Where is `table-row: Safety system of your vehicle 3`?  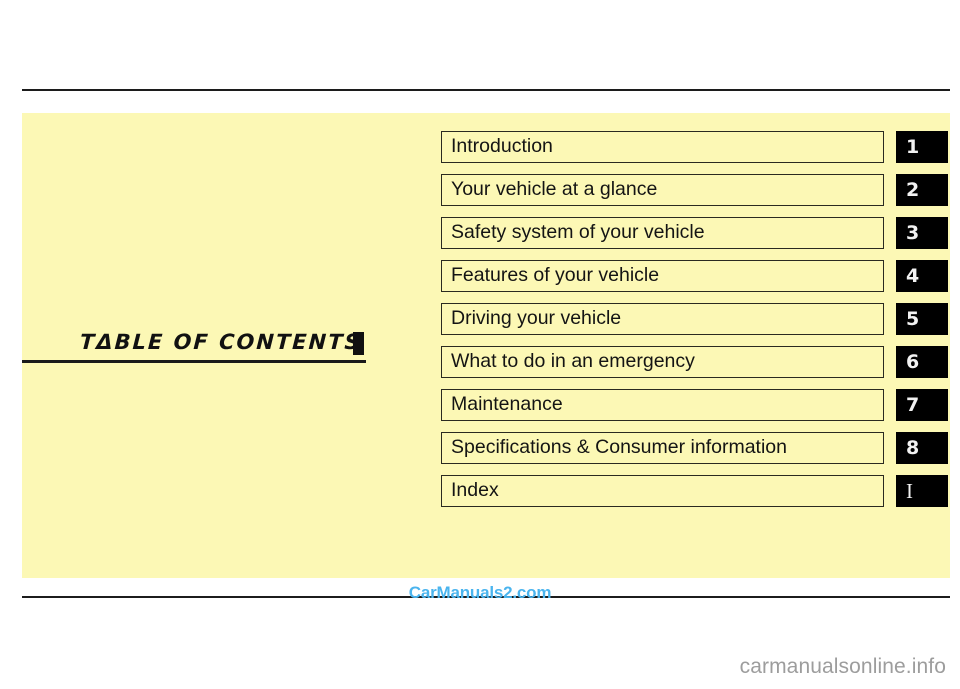
table-row: Safety system of your vehicle 3 is located at coordinates (695, 233).